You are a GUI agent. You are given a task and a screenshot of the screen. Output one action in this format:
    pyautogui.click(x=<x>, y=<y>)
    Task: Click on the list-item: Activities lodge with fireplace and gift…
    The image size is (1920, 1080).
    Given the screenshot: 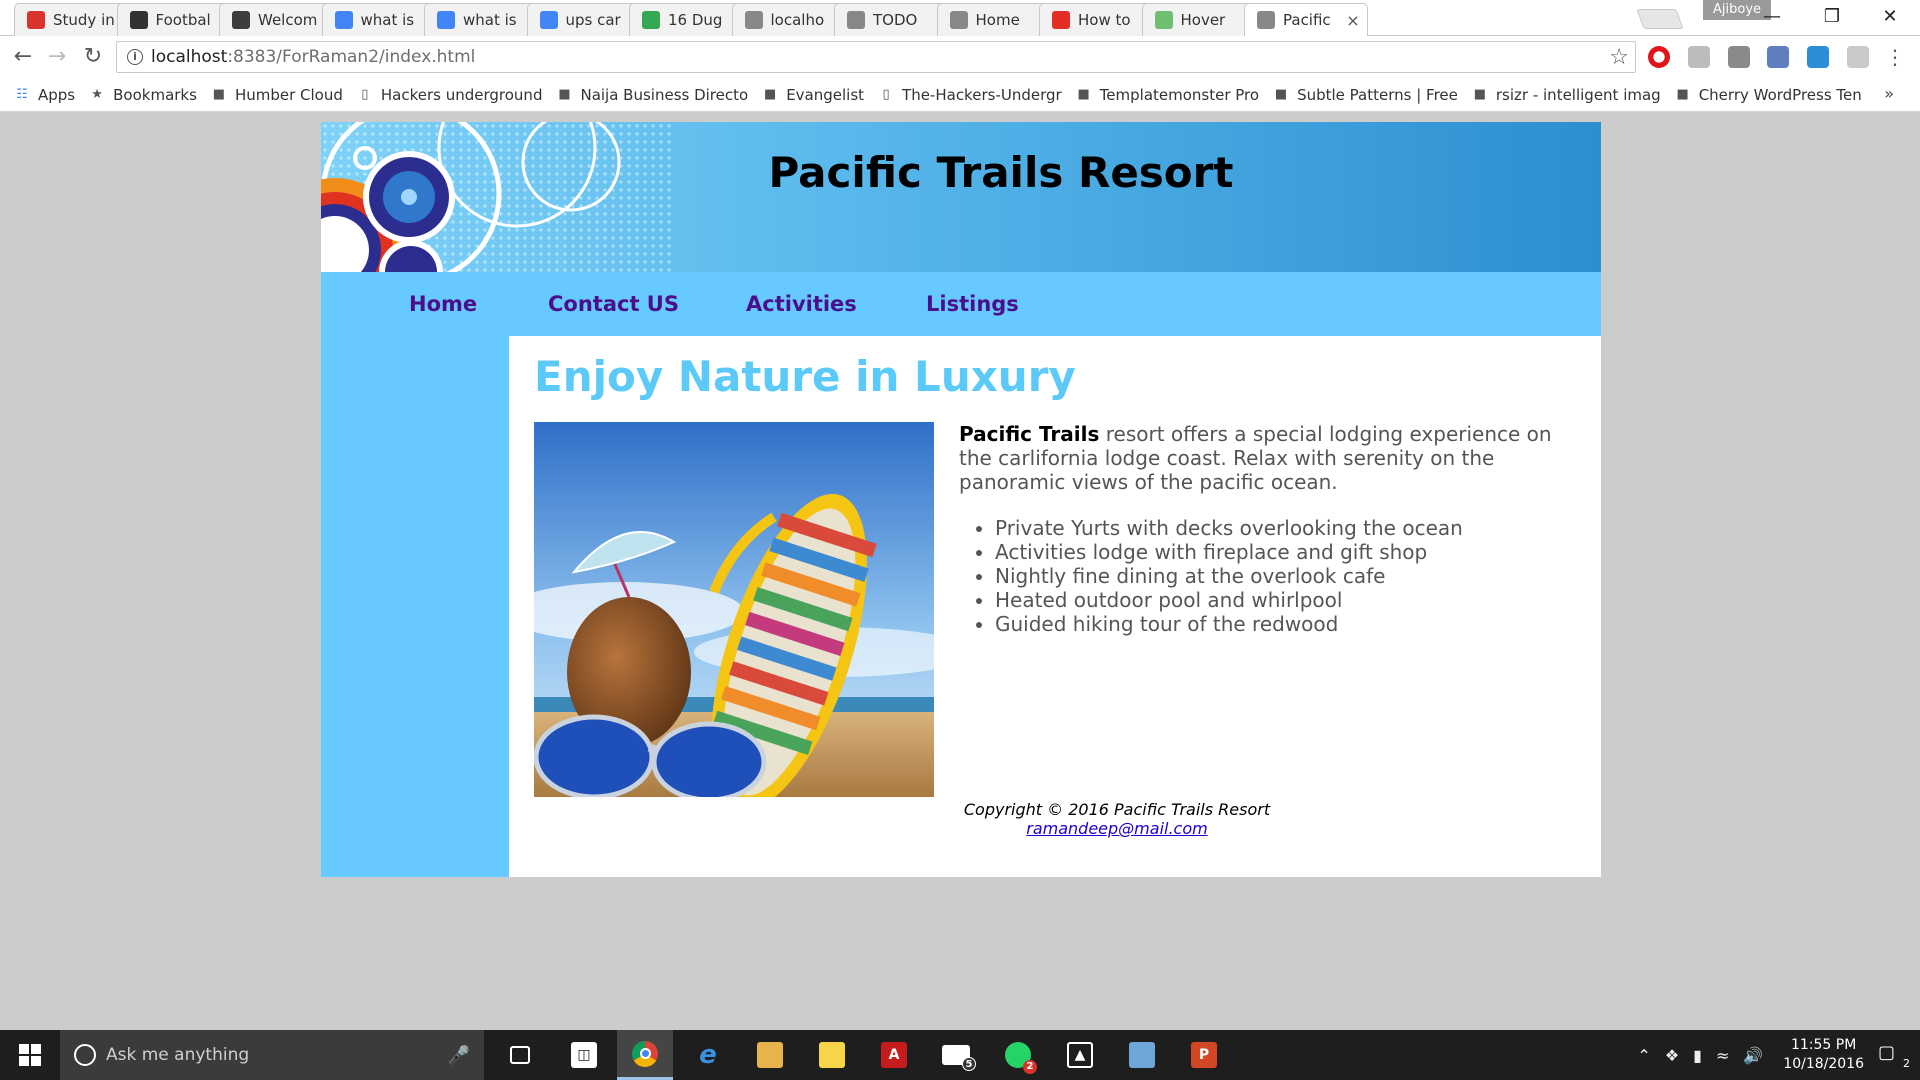 What is the action you would take?
    pyautogui.click(x=1229, y=552)
    